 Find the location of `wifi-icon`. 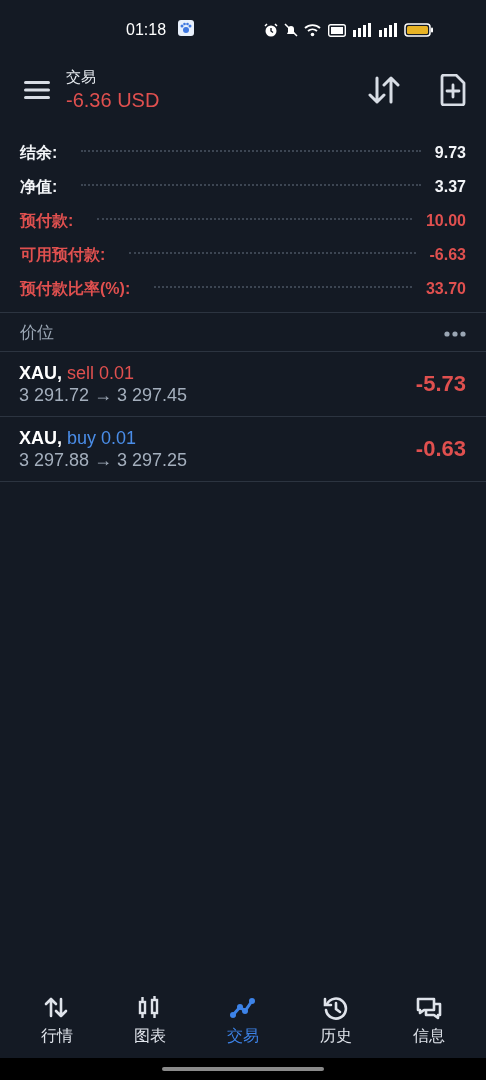

wifi-icon is located at coordinates (313, 30).